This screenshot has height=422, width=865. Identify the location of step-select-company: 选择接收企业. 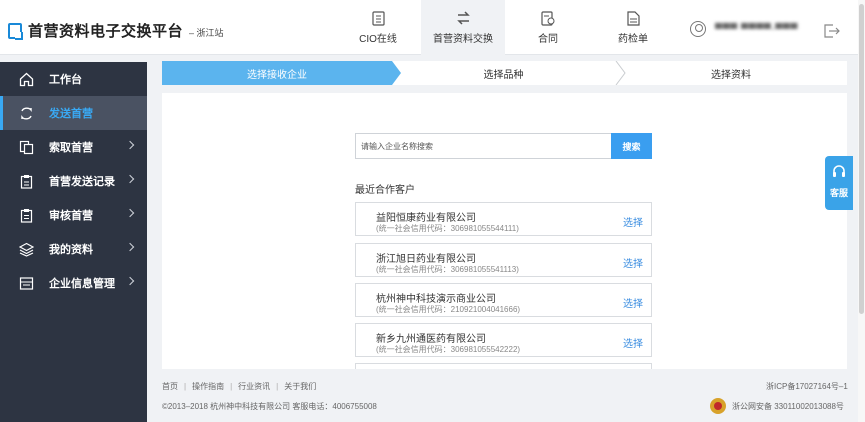
(281, 73).